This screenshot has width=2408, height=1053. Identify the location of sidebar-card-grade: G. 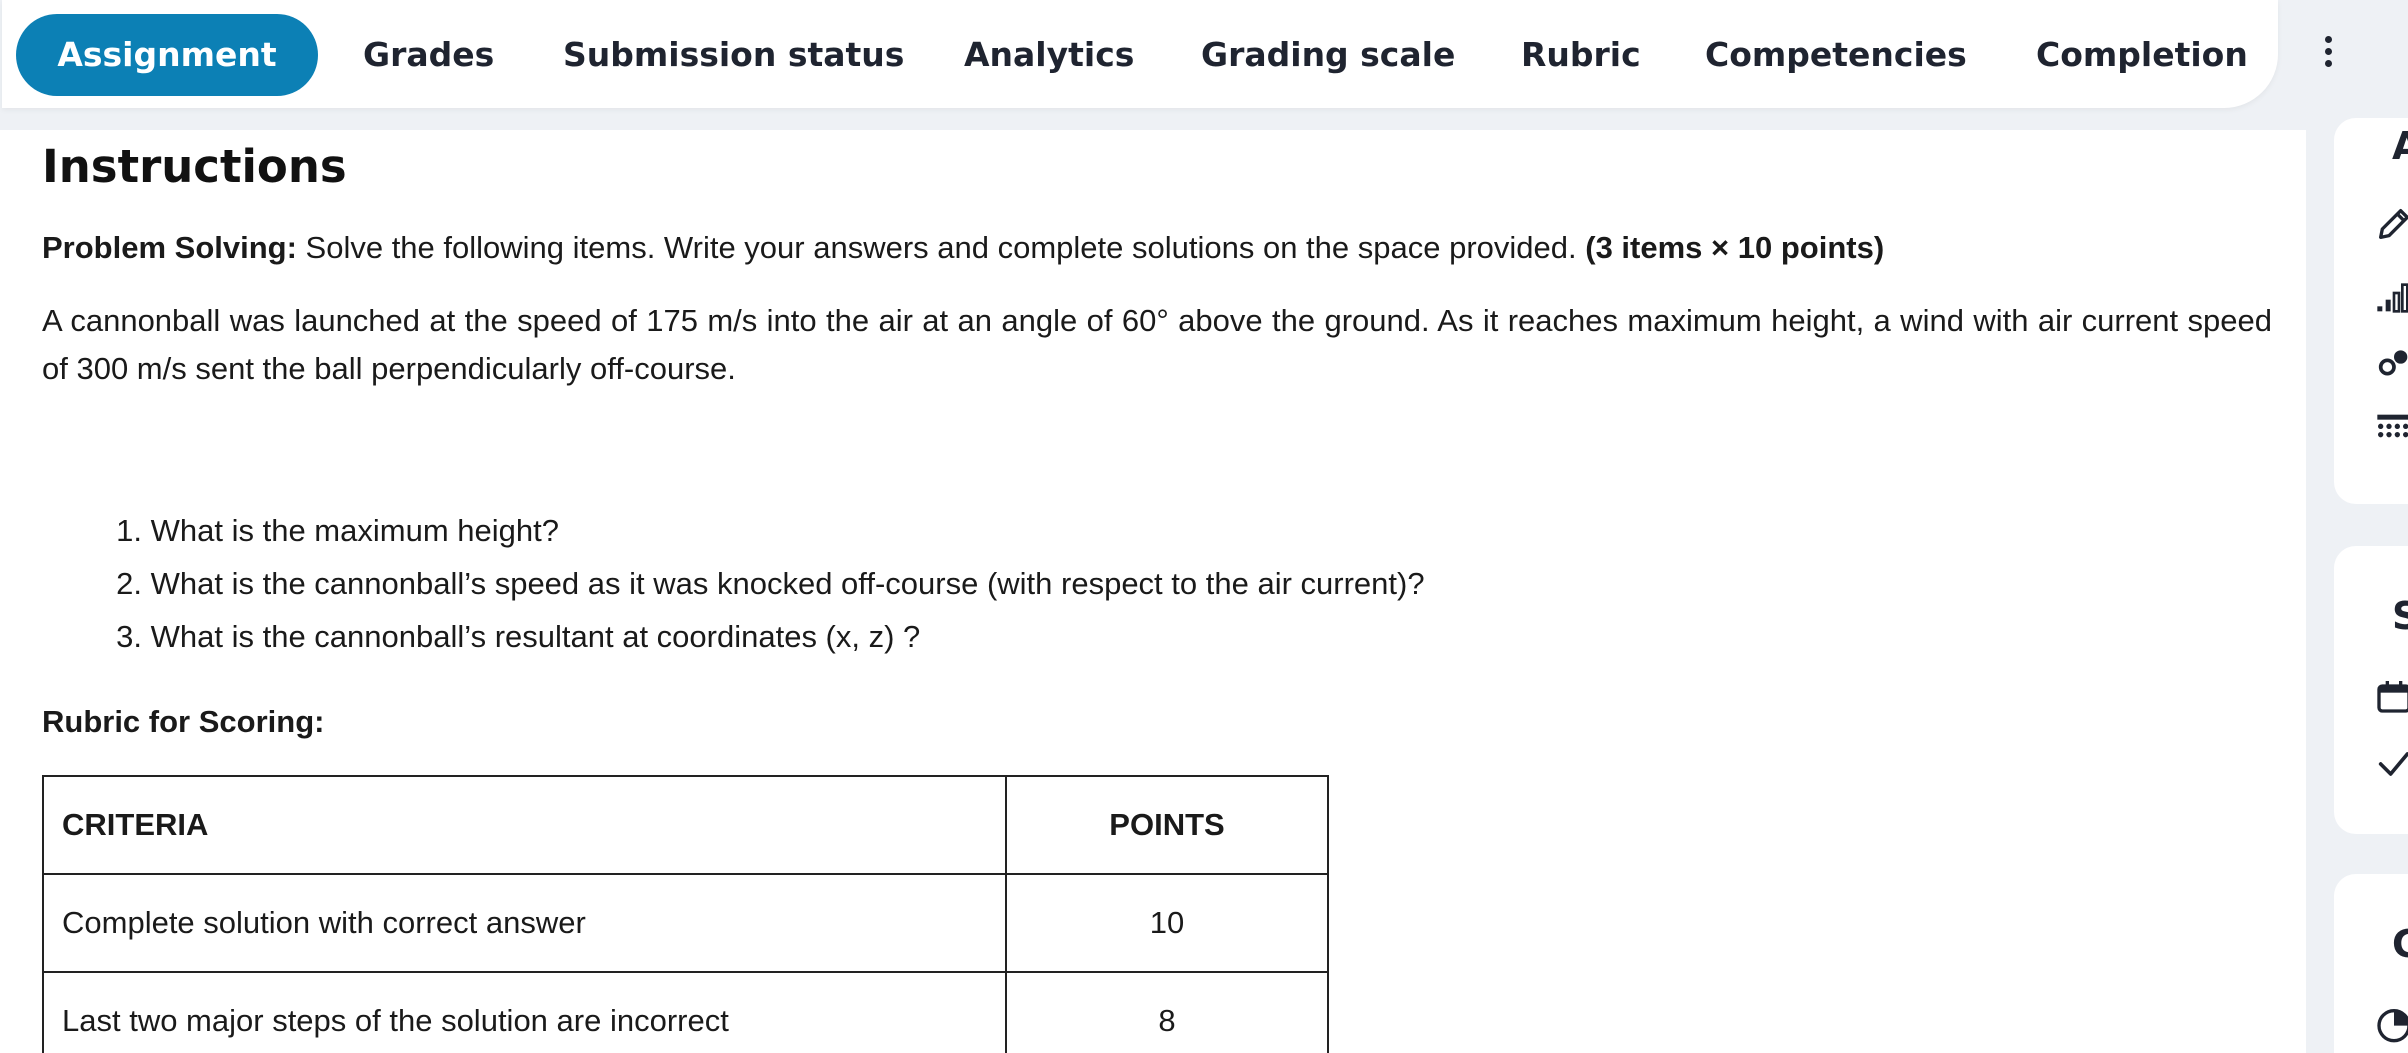
(2371, 963).